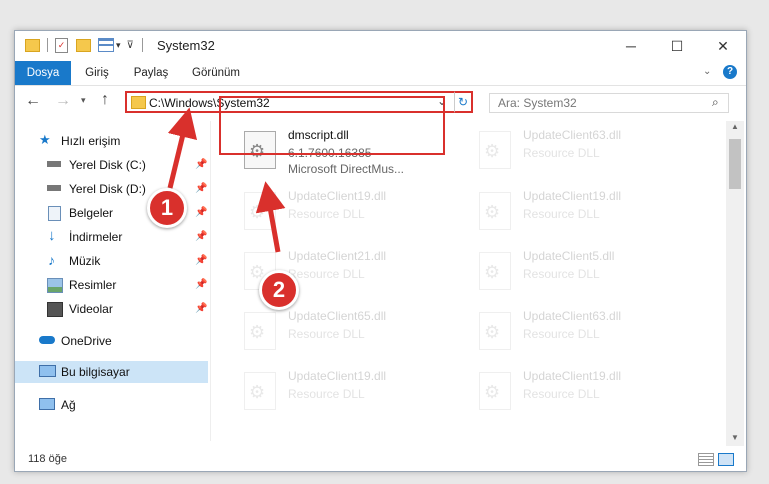 The height and width of the screenshot is (484, 769). Describe the element at coordinates (226, 180) in the screenshot. I see `annotation-arrows` at that location.